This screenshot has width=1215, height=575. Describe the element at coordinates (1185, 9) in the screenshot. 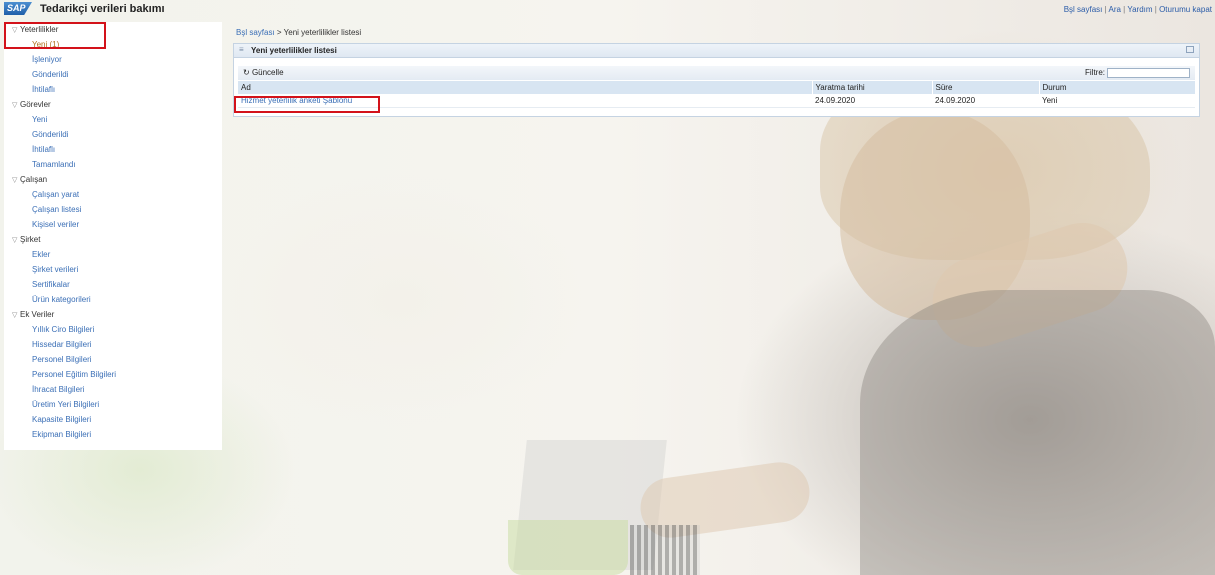

I see `logout-link: Oturumu kapat` at that location.